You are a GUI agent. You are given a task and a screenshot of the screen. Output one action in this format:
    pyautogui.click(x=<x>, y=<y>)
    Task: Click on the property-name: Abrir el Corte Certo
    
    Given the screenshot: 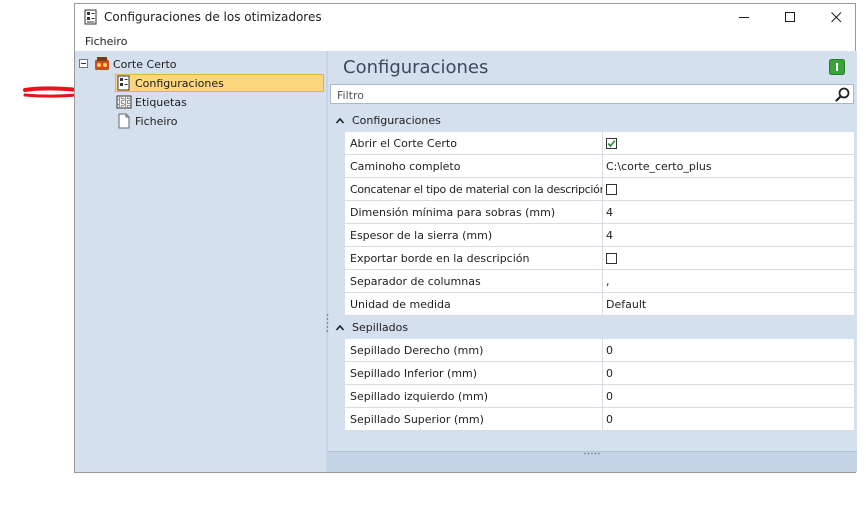 What is the action you would take?
    pyautogui.click(x=474, y=143)
    